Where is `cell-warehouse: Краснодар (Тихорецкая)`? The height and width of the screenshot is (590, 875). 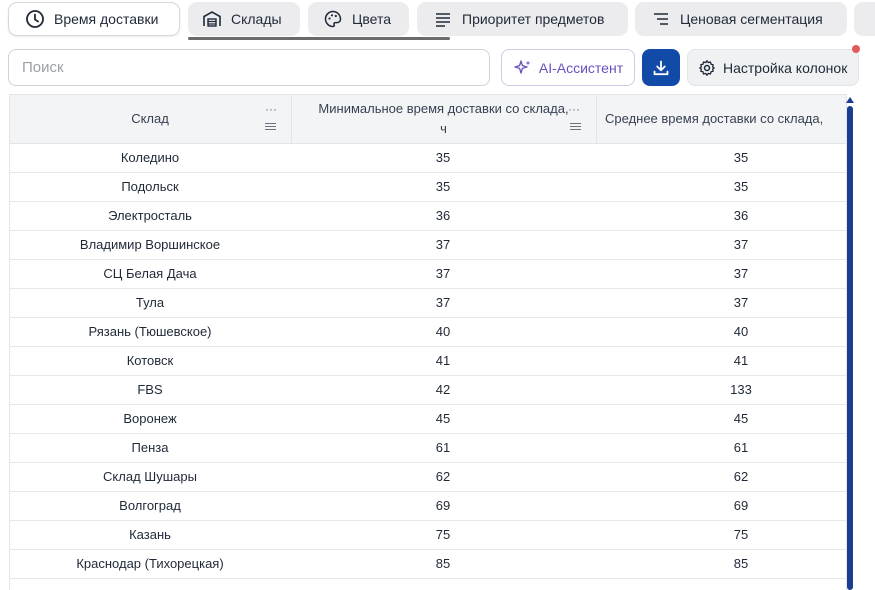 cell-warehouse: Краснодар (Тихорецкая) is located at coordinates (150, 563).